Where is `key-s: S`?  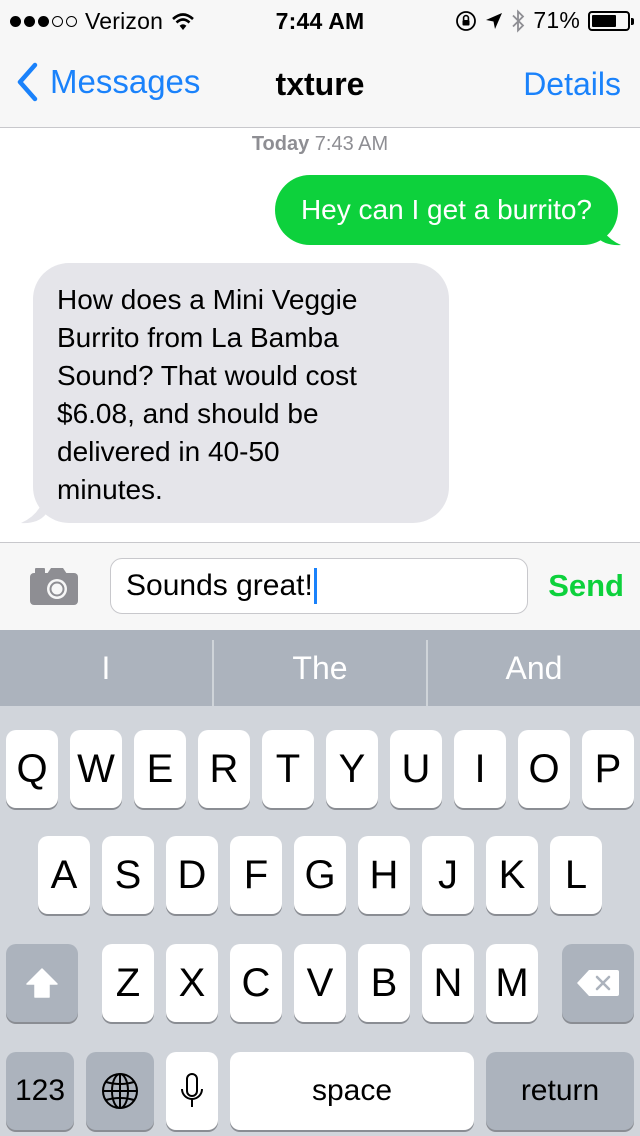
key-s: S is located at coordinates (128, 875).